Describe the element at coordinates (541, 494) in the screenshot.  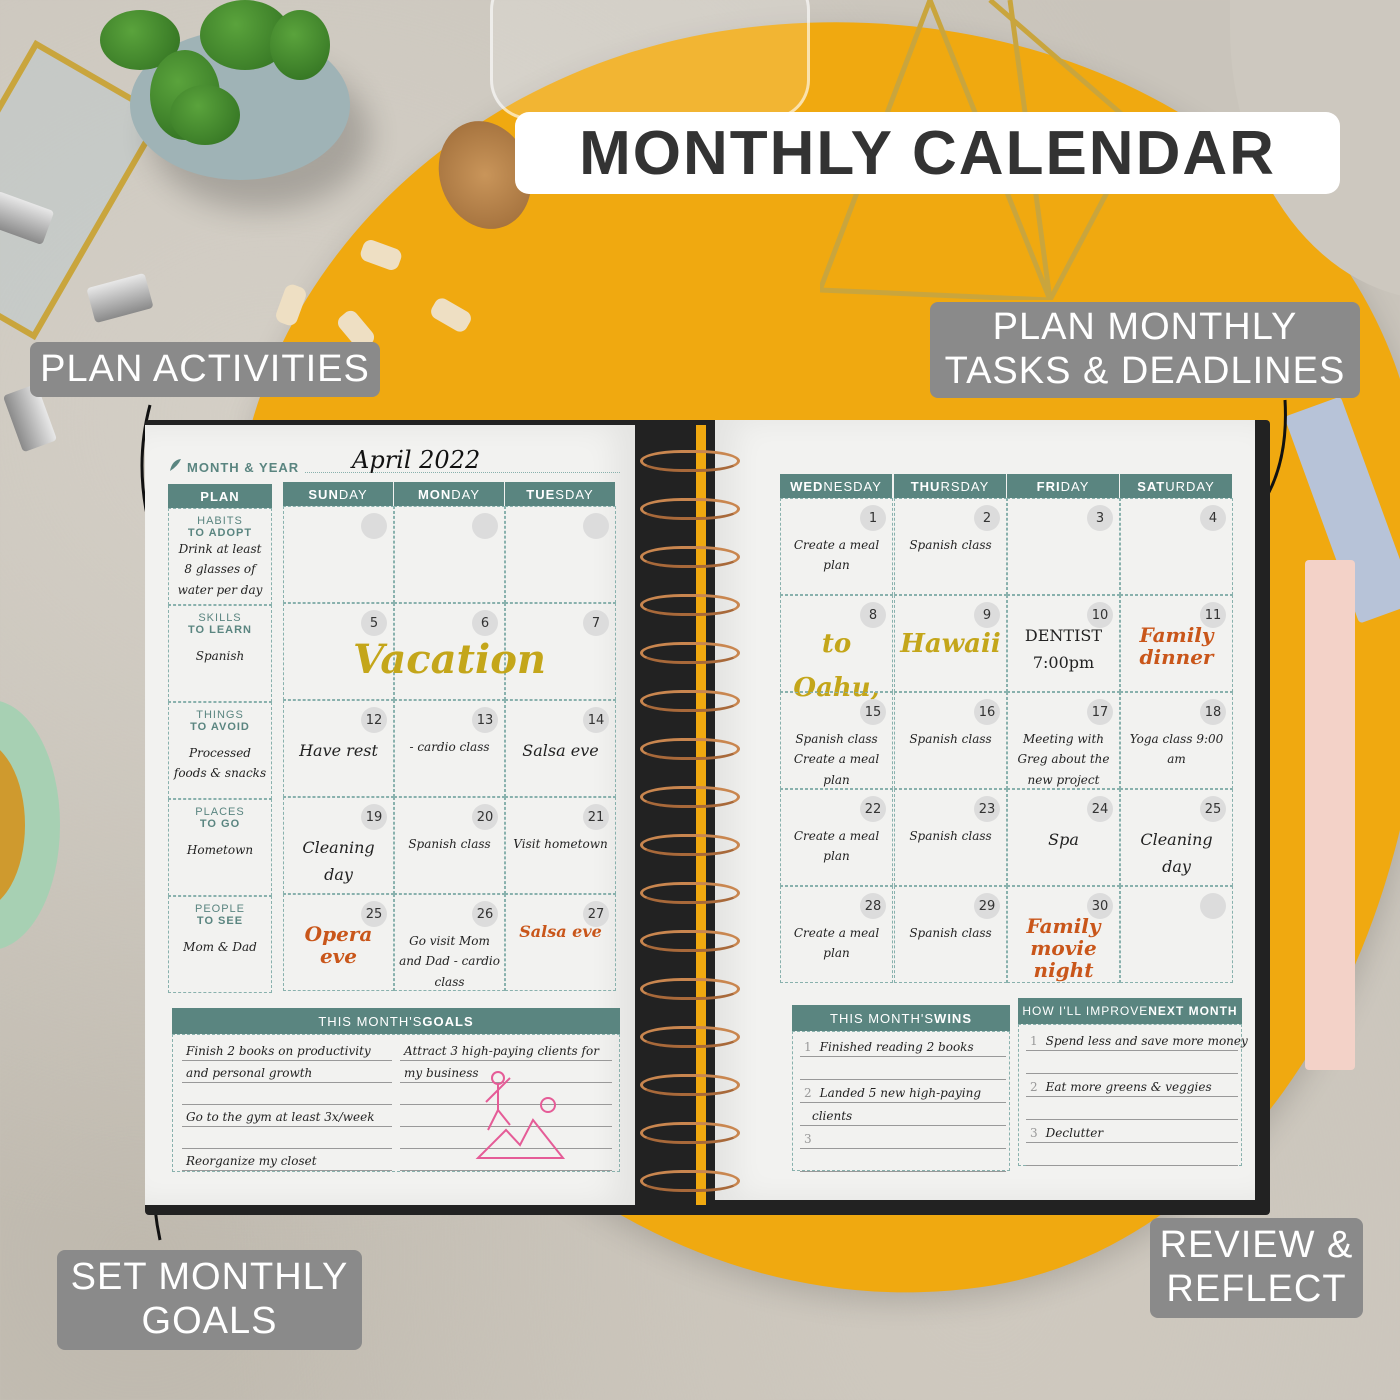
I see `day-header-bold: TUE` at that location.